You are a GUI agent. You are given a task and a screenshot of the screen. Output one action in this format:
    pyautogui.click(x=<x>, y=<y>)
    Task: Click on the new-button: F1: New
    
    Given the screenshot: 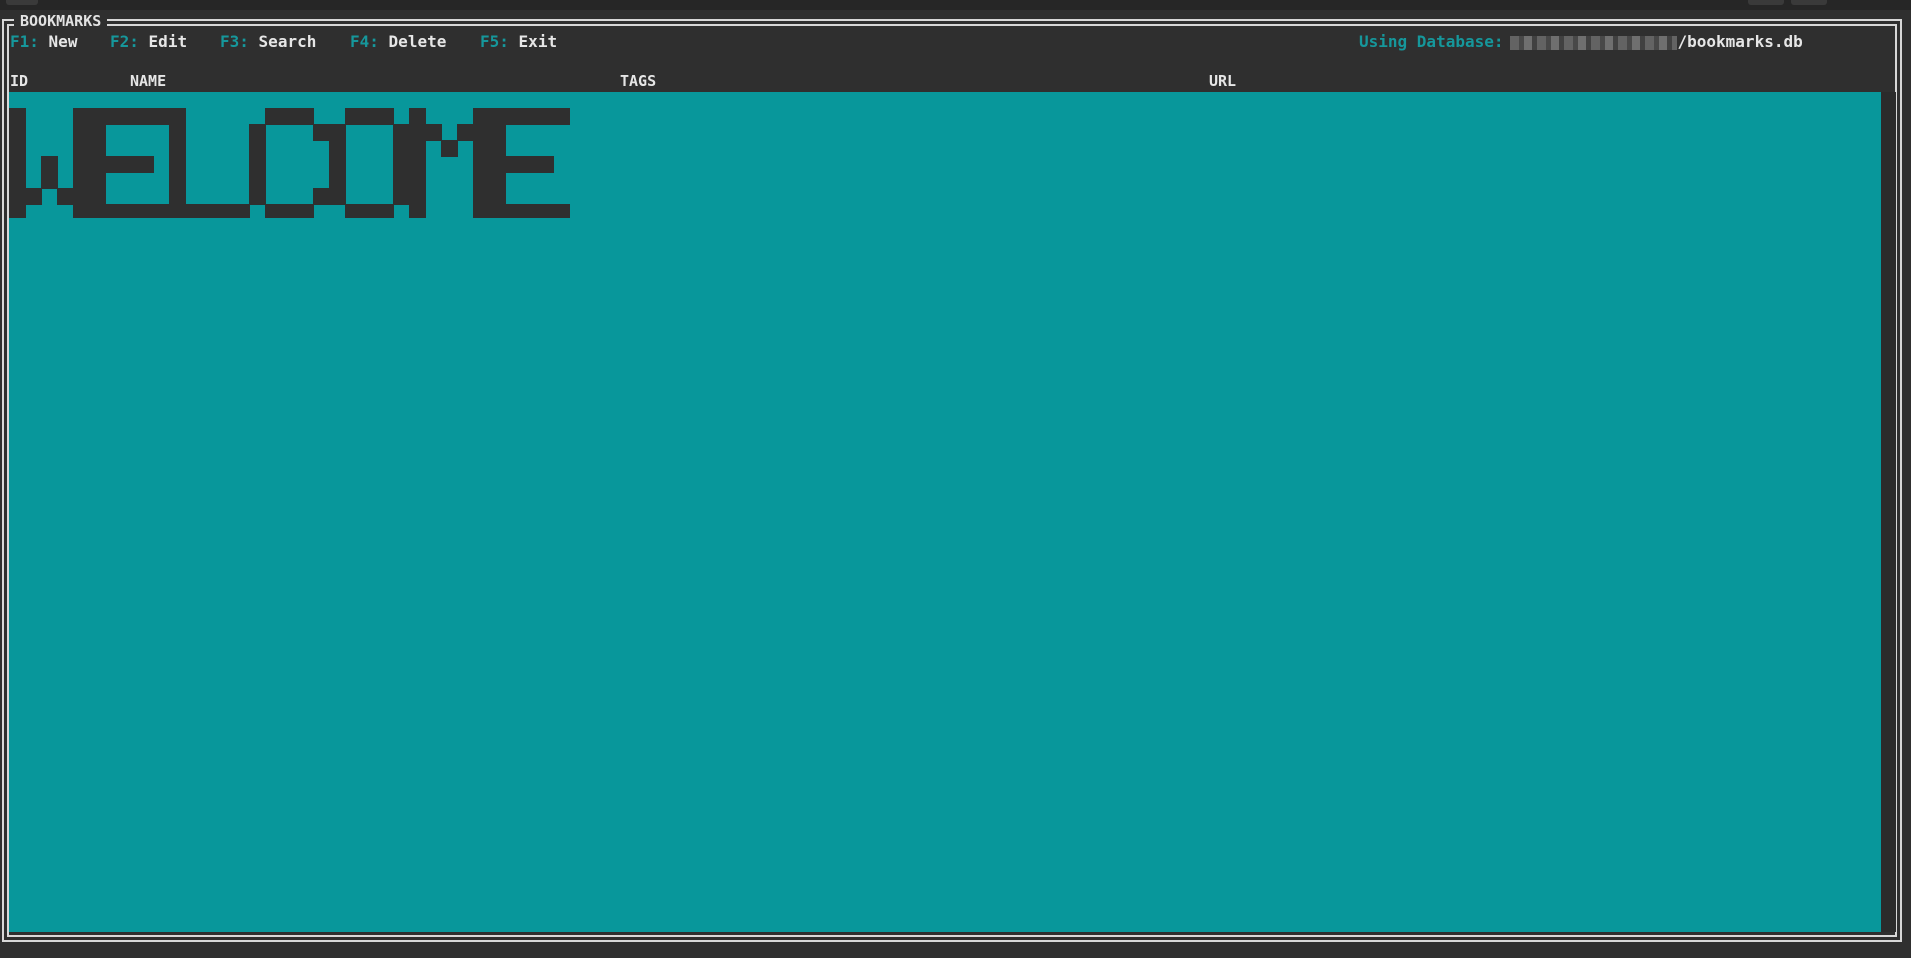 What is the action you would take?
    pyautogui.click(x=43, y=42)
    